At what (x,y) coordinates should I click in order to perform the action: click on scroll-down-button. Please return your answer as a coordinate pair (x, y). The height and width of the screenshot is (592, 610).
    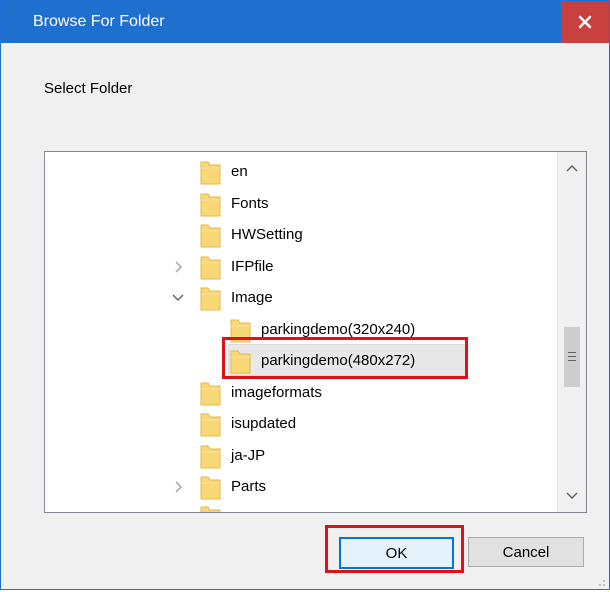
    Looking at the image, I should click on (572, 496).